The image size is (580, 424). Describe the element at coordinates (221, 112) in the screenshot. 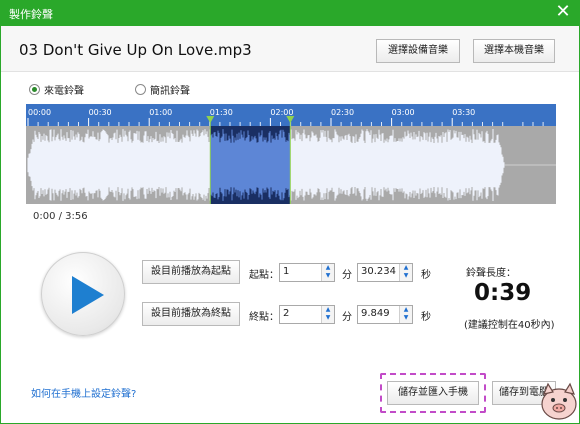

I see `ruler-tick-label: 01:30` at that location.